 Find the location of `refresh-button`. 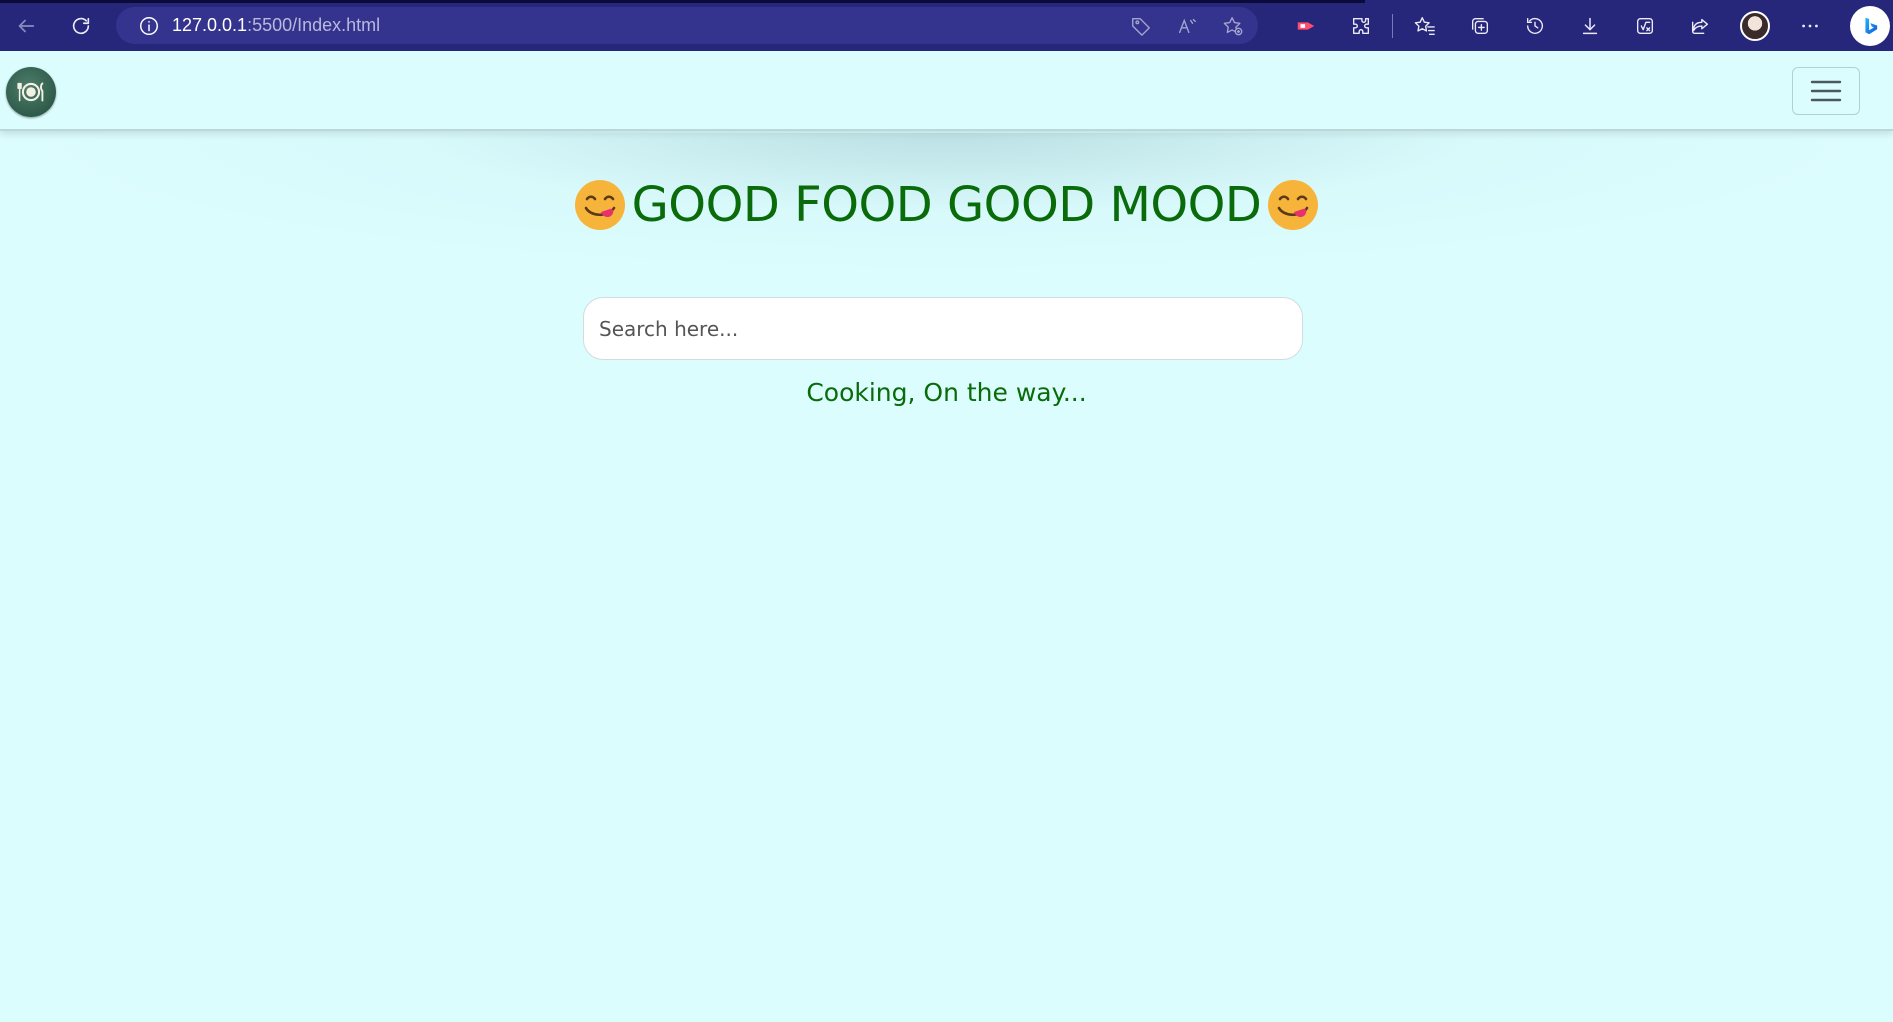

refresh-button is located at coordinates (81, 26).